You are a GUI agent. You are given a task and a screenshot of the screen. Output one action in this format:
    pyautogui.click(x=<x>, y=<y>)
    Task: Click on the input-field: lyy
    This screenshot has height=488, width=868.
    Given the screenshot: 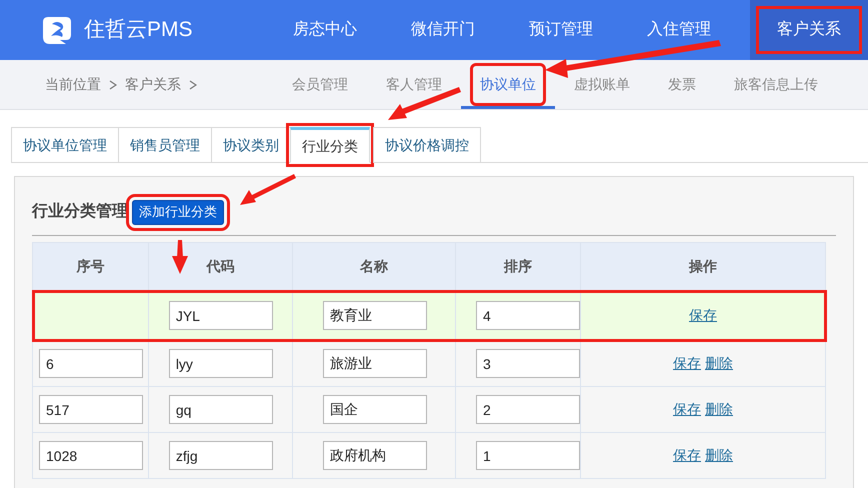 What is the action you would take?
    pyautogui.click(x=220, y=363)
    